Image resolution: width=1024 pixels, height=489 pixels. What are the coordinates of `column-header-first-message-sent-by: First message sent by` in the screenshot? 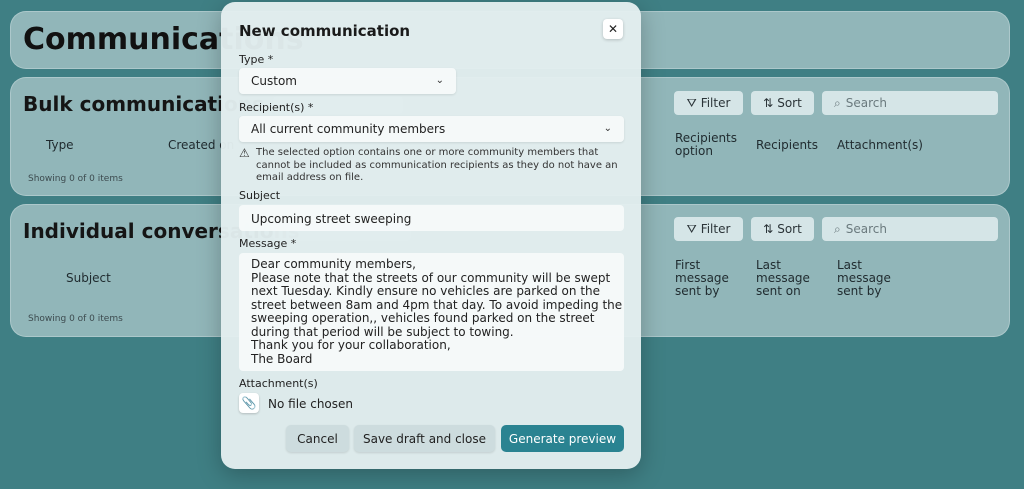 It's located at (705, 278).